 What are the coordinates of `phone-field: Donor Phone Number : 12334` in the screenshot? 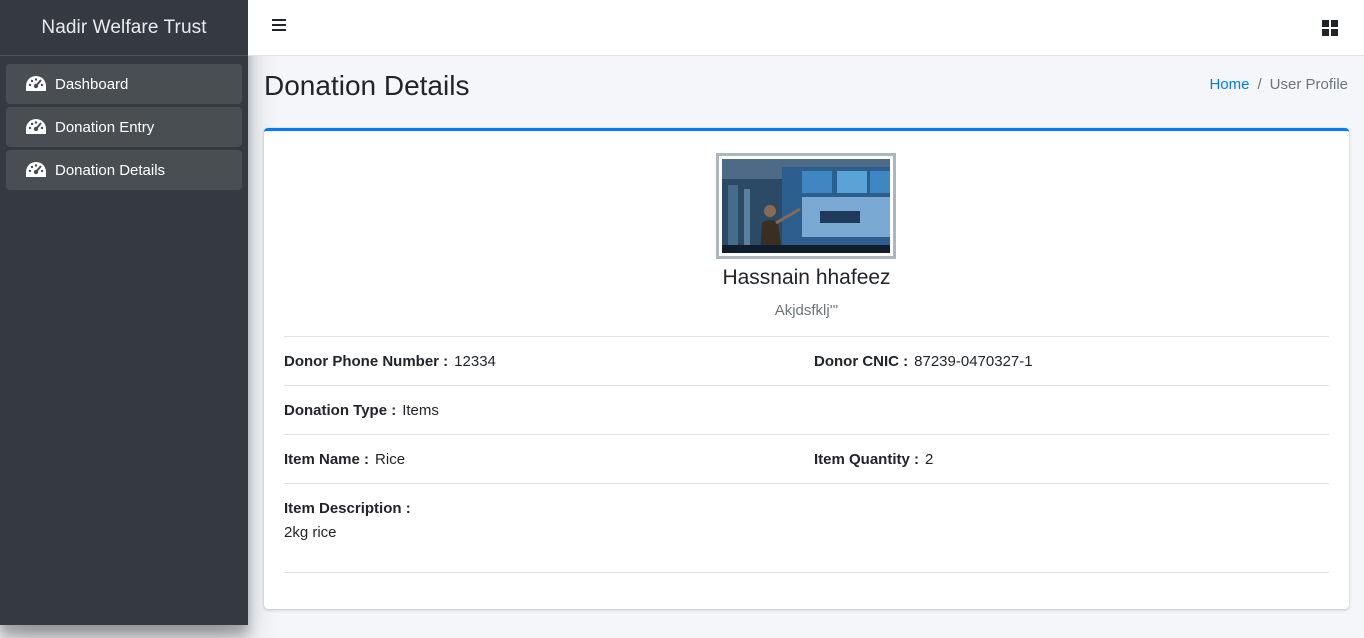 It's located at (390, 361).